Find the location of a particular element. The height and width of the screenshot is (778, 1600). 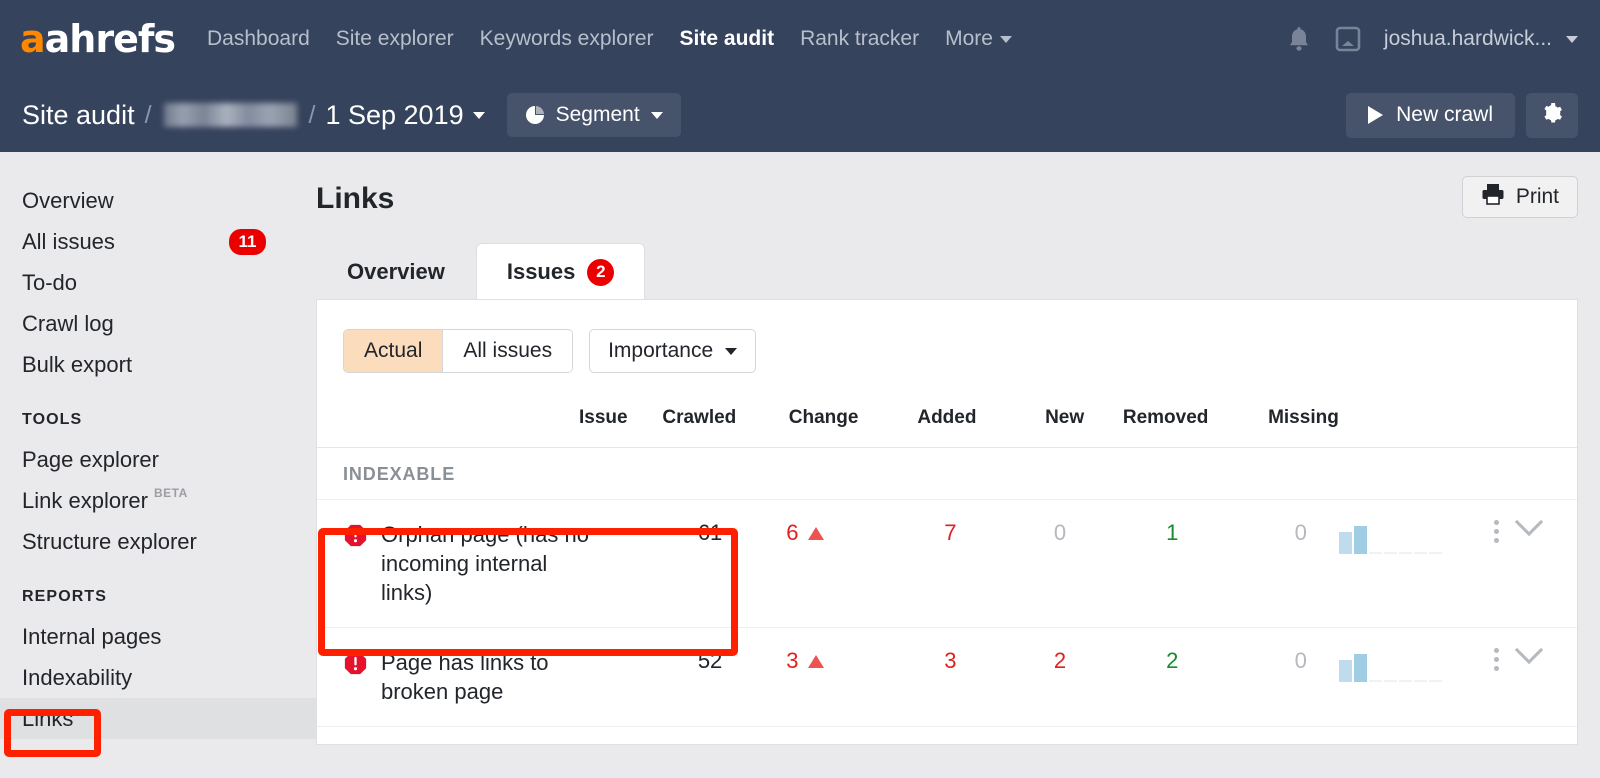

sidebar-item-label: Crawl log is located at coordinates (68, 323).